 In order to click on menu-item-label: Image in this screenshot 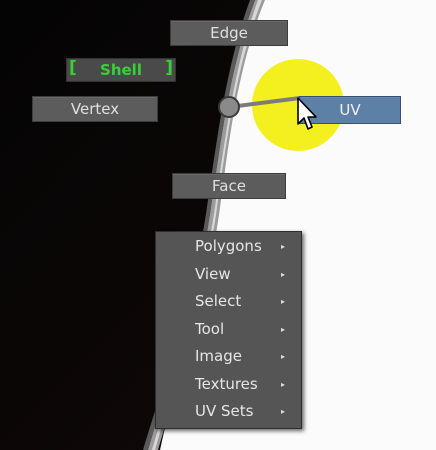, I will do `click(218, 356)`.